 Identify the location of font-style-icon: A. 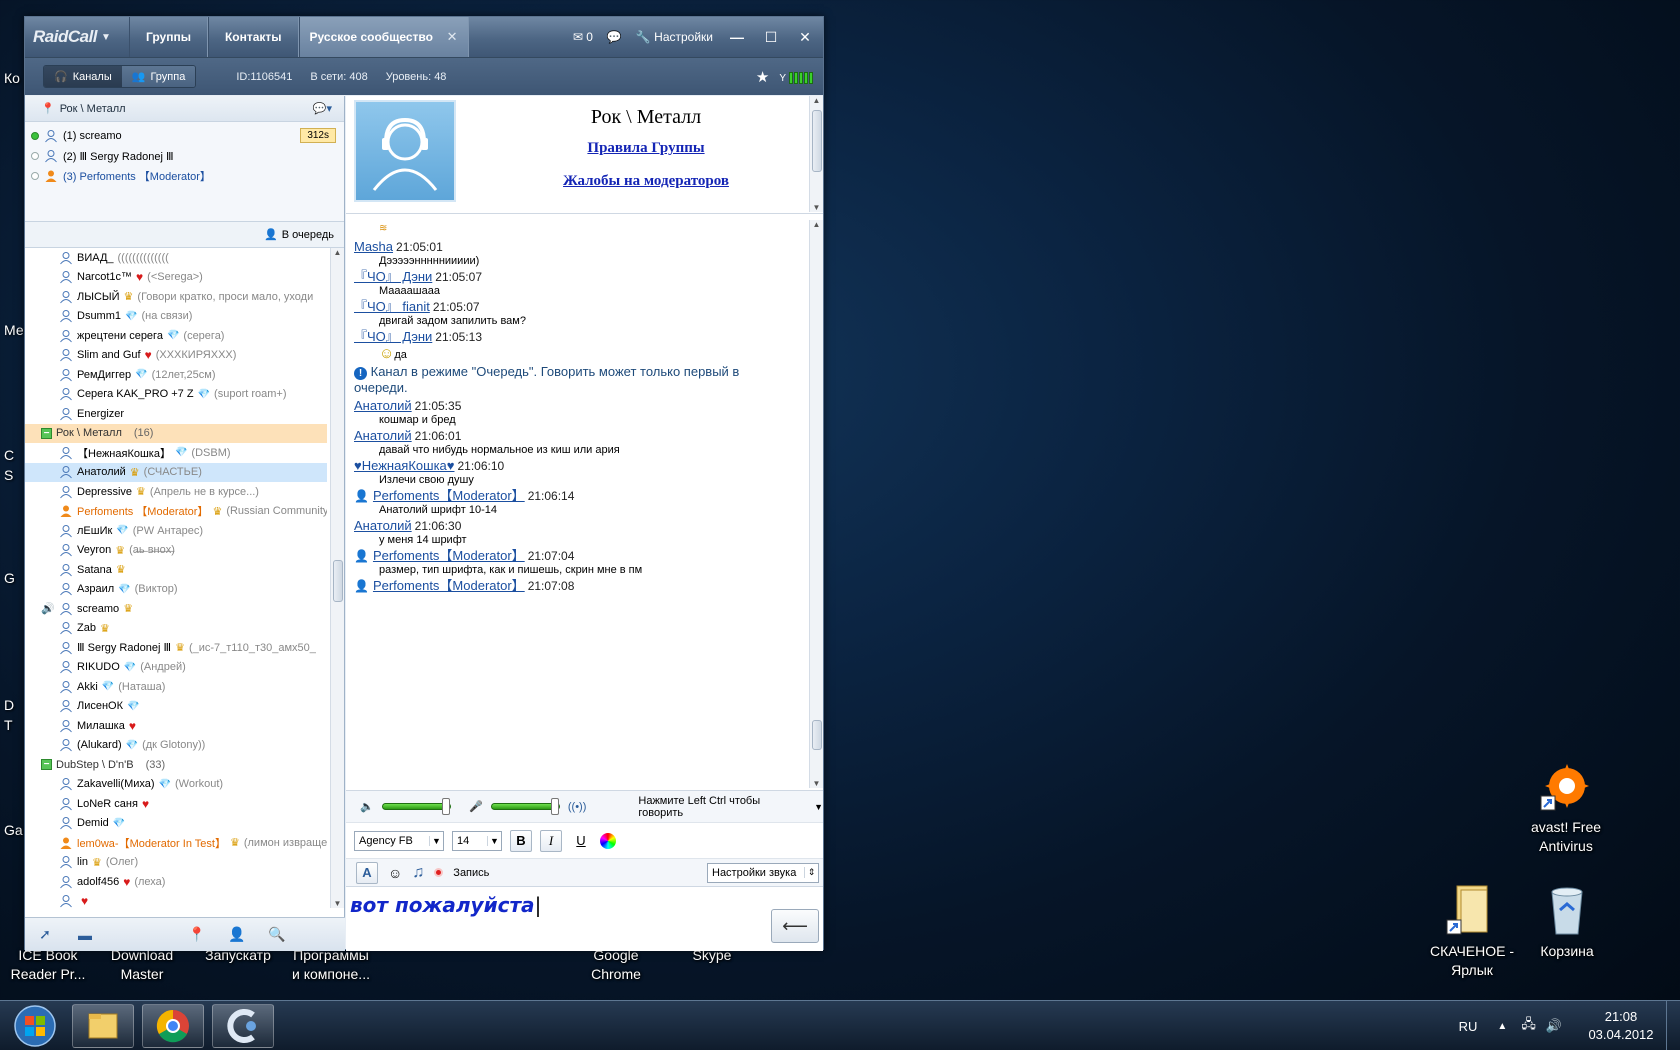
(367, 872).